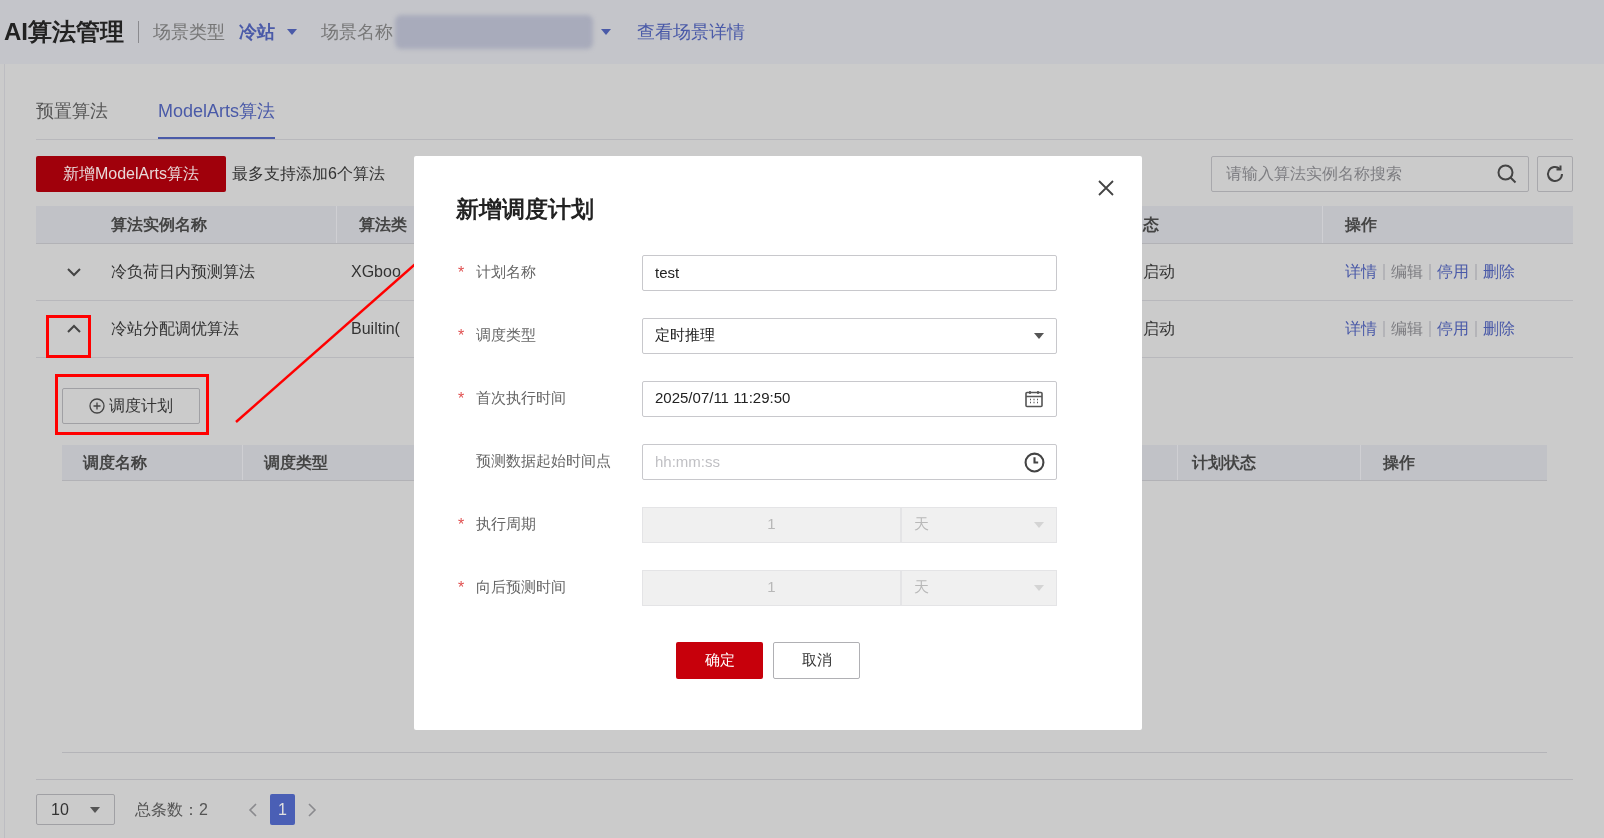 The width and height of the screenshot is (1604, 838). I want to click on confirm-button: 确定, so click(719, 660).